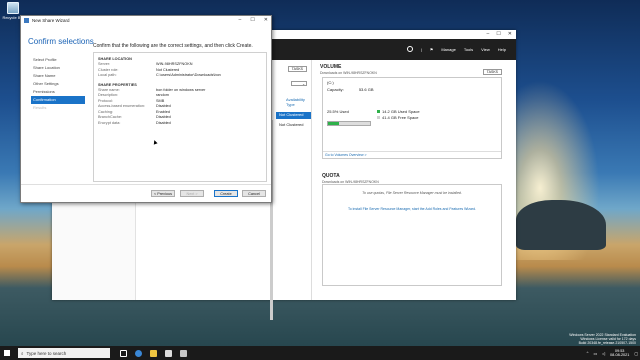 The image size is (640, 360). I want to click on usage-bar, so click(349, 123).